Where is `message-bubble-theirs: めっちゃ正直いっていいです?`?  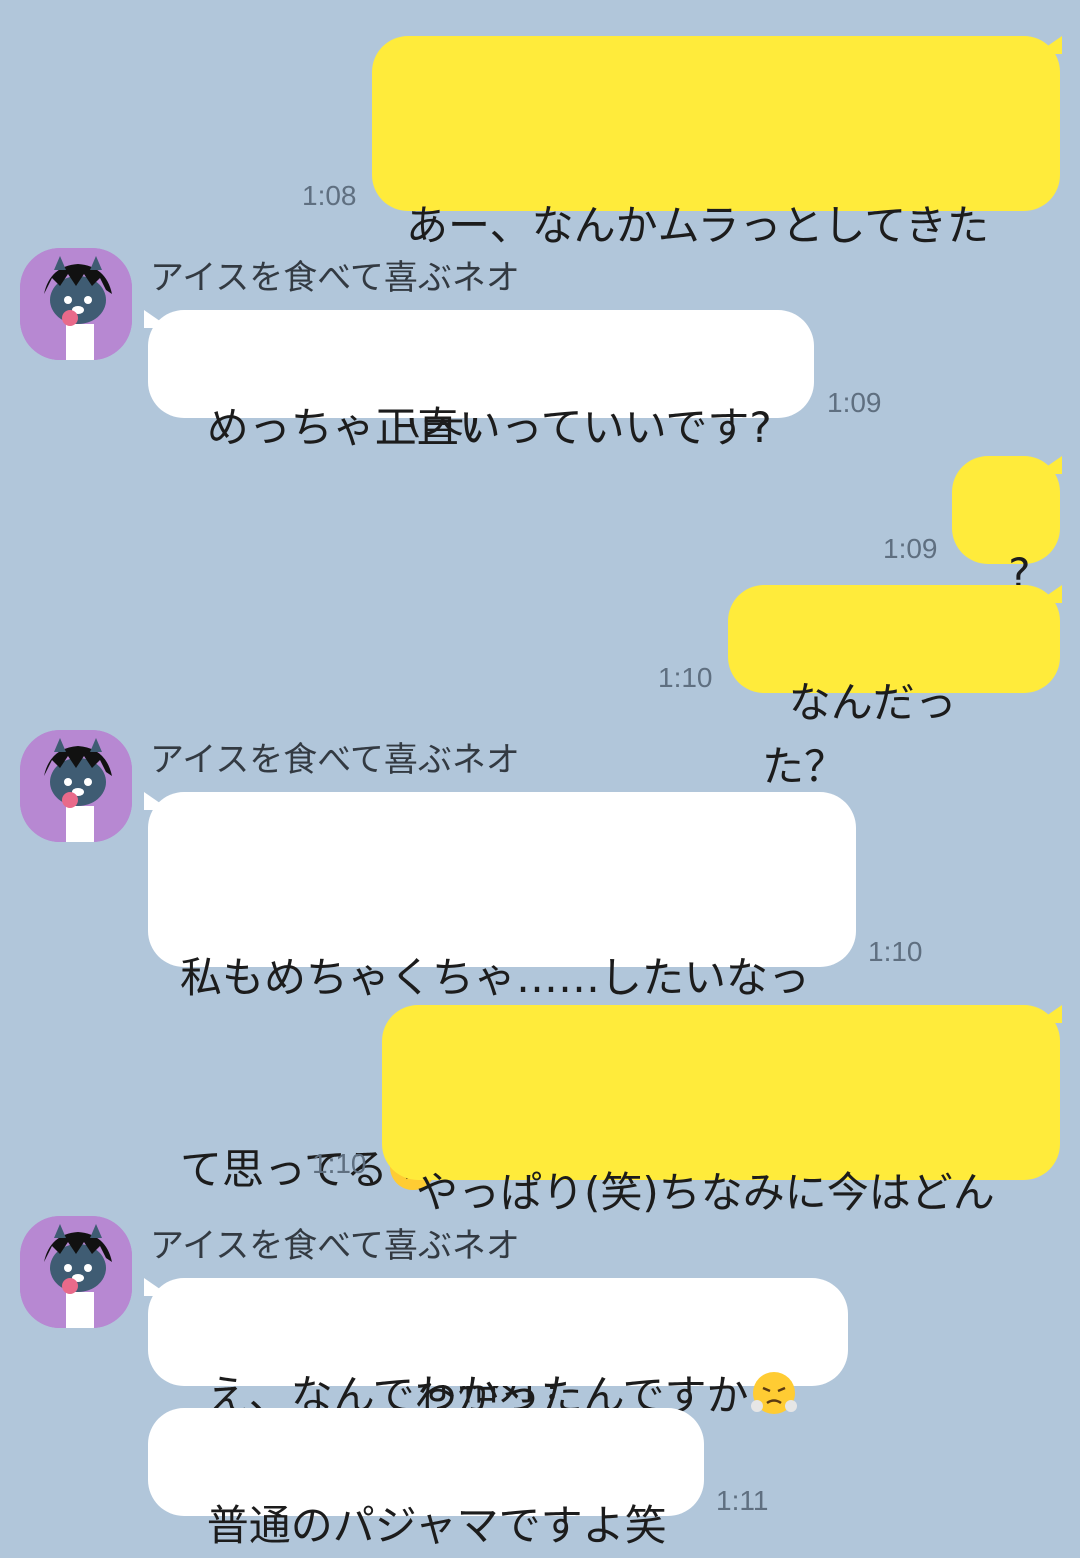 message-bubble-theirs: めっちゃ正直いっていいです? is located at coordinates (481, 381).